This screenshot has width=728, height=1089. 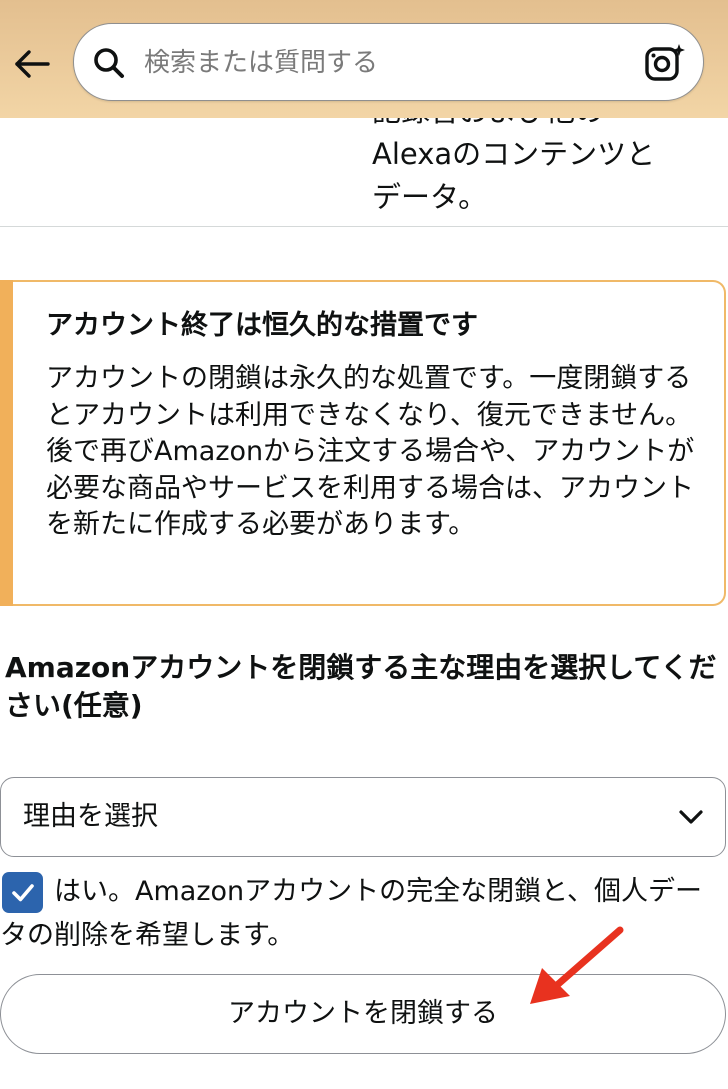 What do you see at coordinates (6, 443) in the screenshot?
I see `alert-accent-bar` at bounding box center [6, 443].